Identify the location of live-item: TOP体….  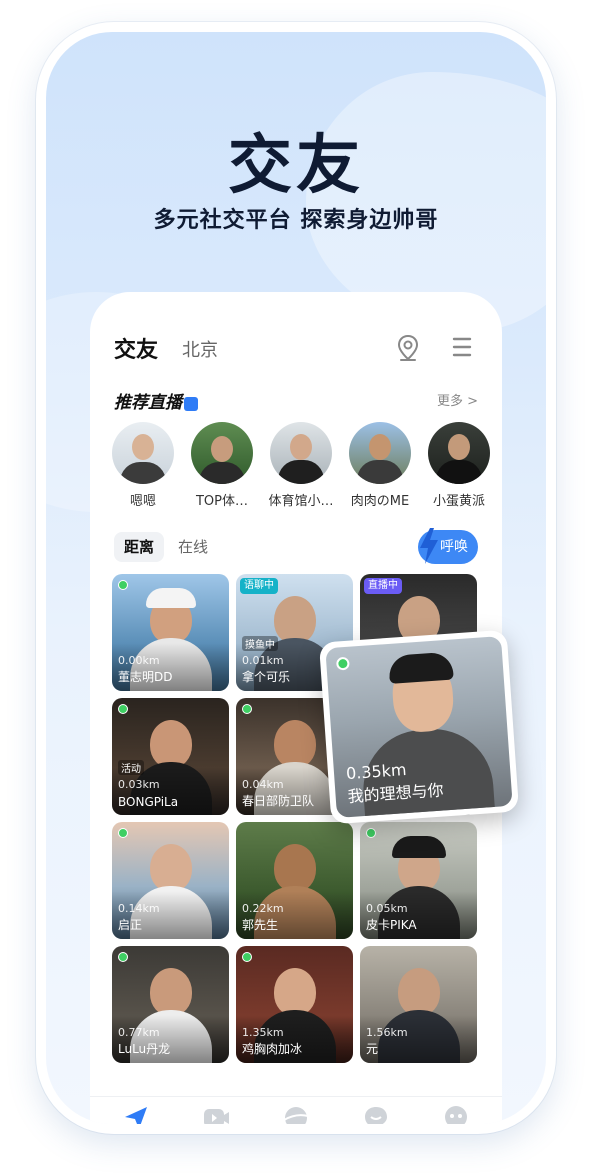
(222, 465).